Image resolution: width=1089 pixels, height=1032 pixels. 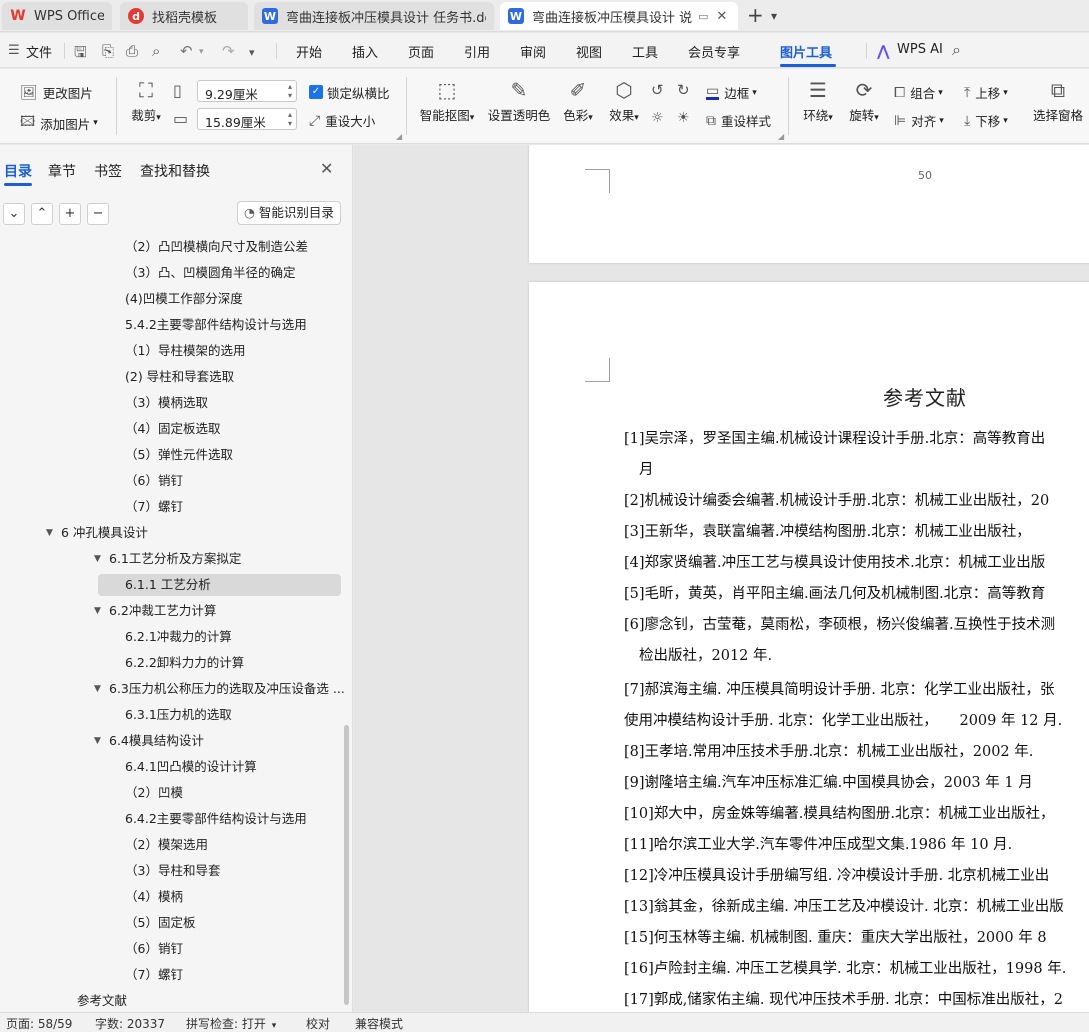 I want to click on toc-item: （3）导柱和导套, so click(x=172, y=871).